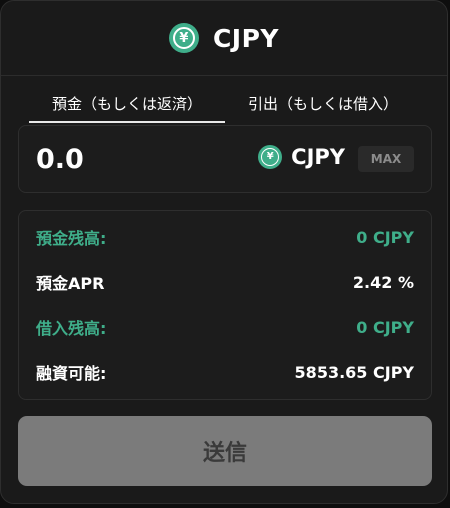  What do you see at coordinates (127, 104) in the screenshot?
I see `tab-deposit: 預金（もしくは返済）` at bounding box center [127, 104].